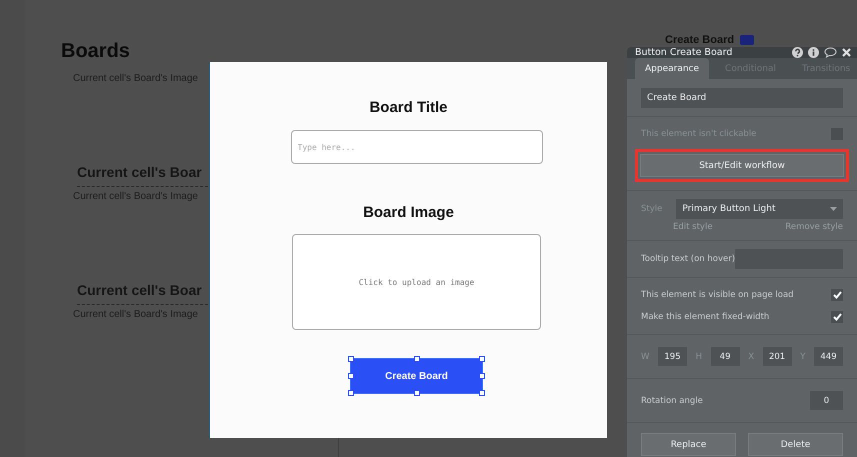 This screenshot has width=857, height=457. What do you see at coordinates (828, 356) in the screenshot?
I see `dimension-field: 449` at bounding box center [828, 356].